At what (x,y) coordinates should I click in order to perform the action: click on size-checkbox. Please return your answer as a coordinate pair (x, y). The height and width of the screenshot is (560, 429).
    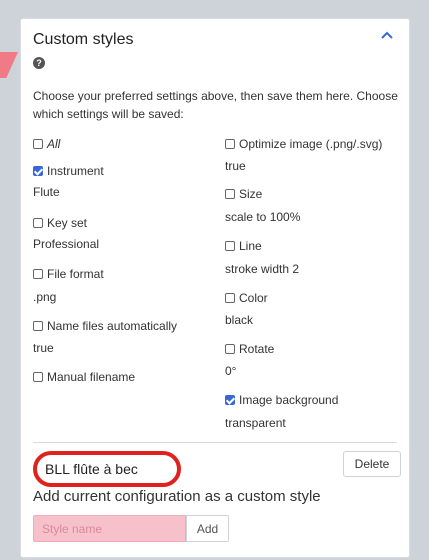
    Looking at the image, I should click on (230, 194).